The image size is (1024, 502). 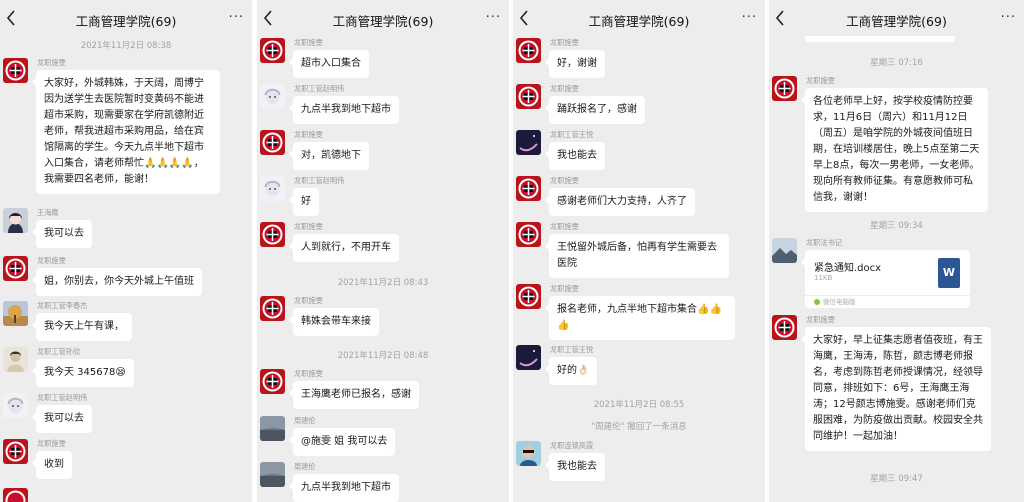 I want to click on message-bubble: 韩姝会带车来接, so click(x=334, y=322).